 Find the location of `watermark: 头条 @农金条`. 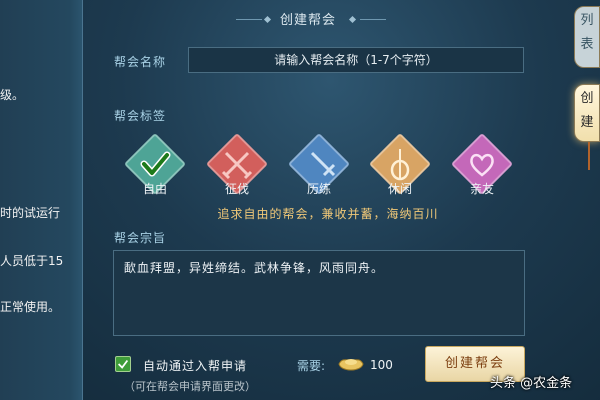

watermark: 头条 @农金条 is located at coordinates (531, 383).